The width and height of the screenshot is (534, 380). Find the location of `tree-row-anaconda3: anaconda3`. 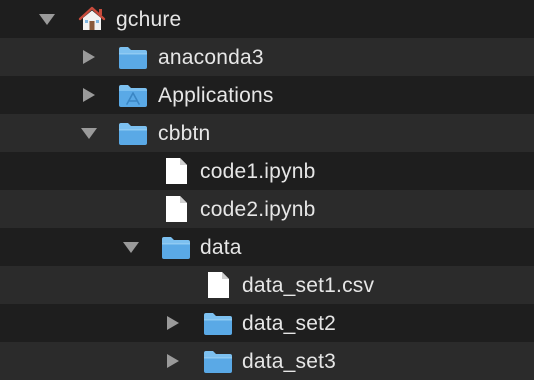

tree-row-anaconda3: anaconda3 is located at coordinates (267, 57).